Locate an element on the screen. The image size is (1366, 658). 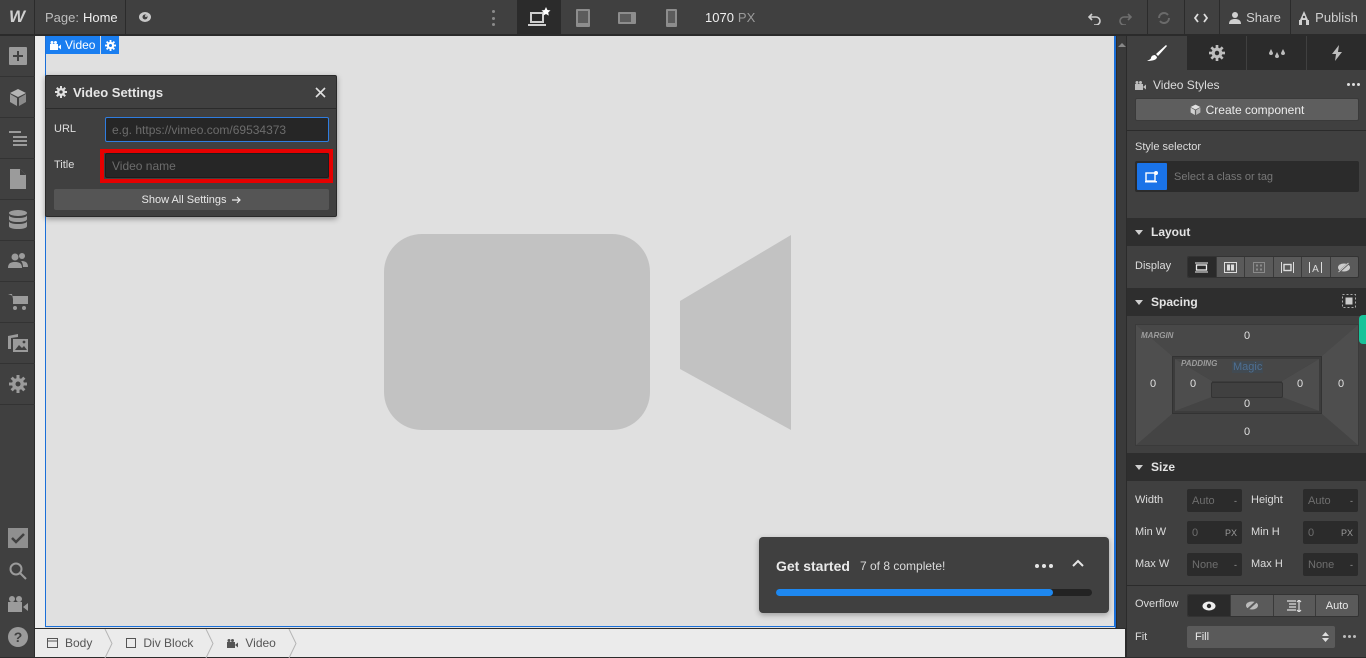
undo-button is located at coordinates (1095, 17).